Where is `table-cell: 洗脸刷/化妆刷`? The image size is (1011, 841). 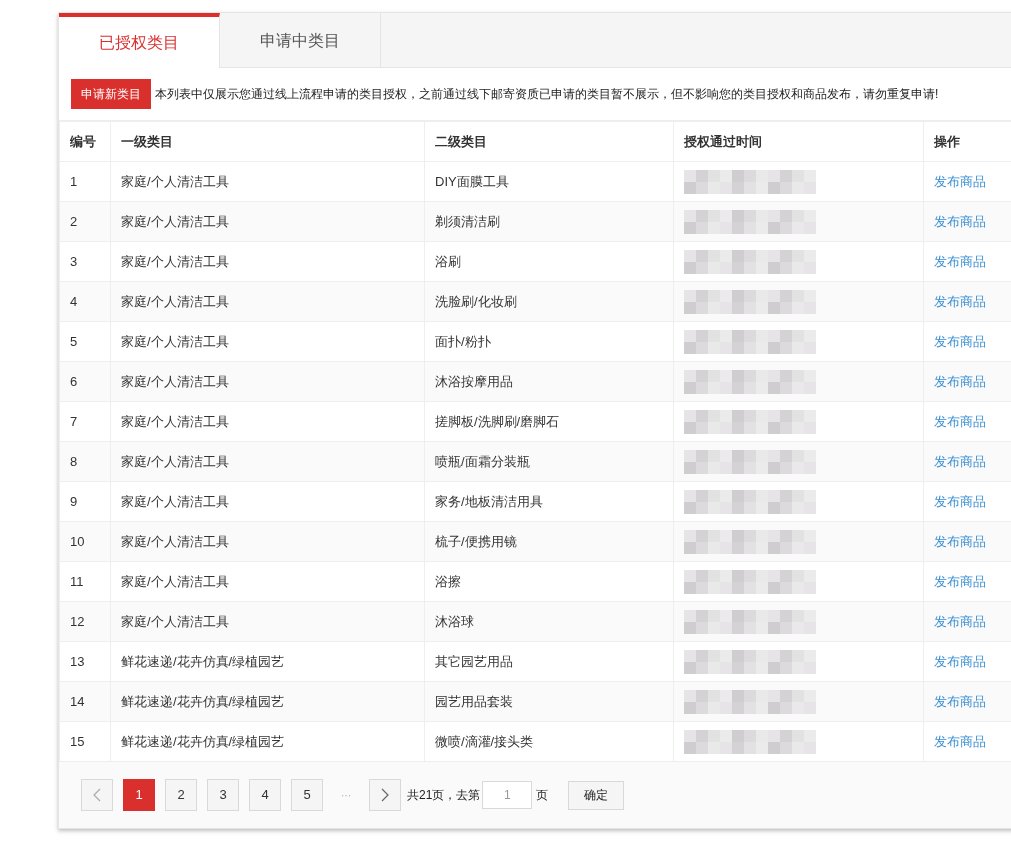
table-cell: 洗脸刷/化妆刷 is located at coordinates (476, 301).